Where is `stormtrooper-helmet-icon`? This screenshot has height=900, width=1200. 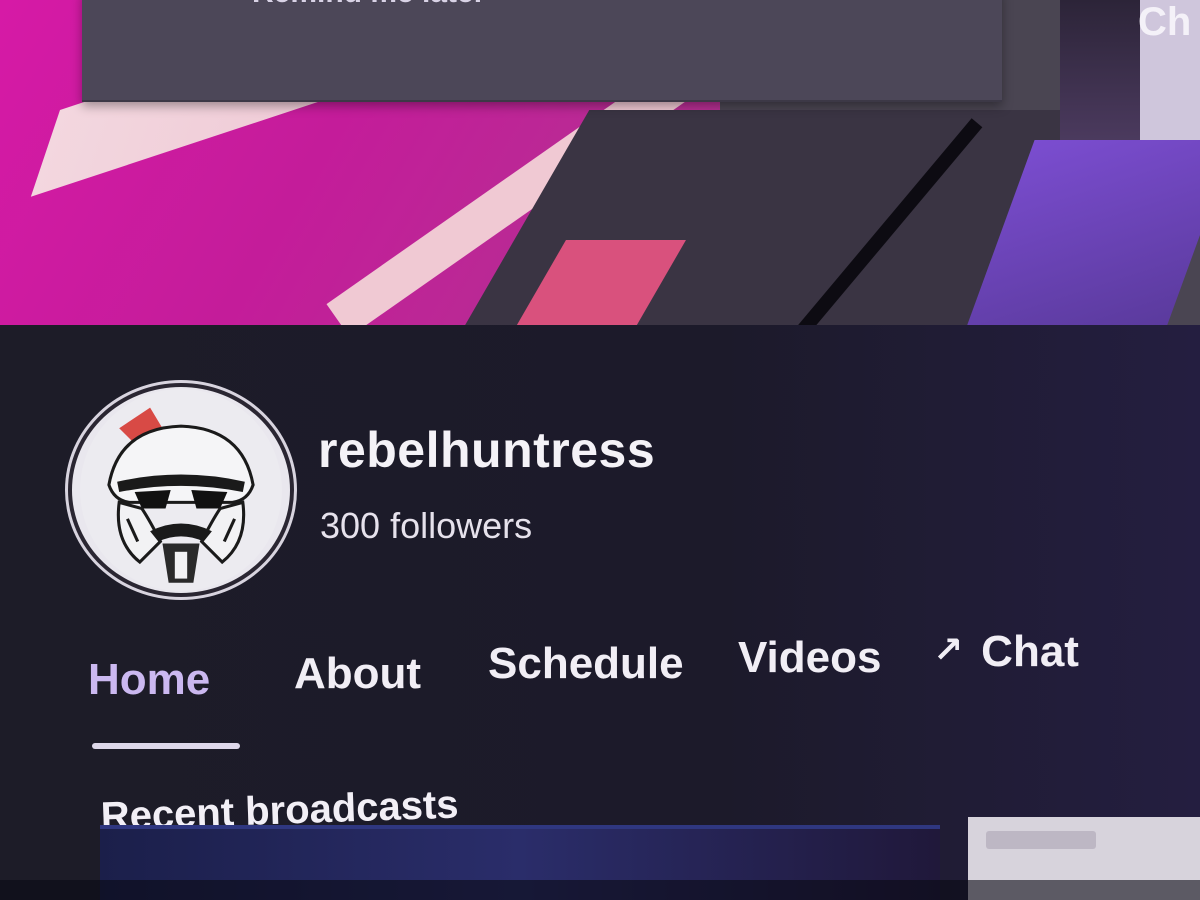
stormtrooper-helmet-icon is located at coordinates (181, 490).